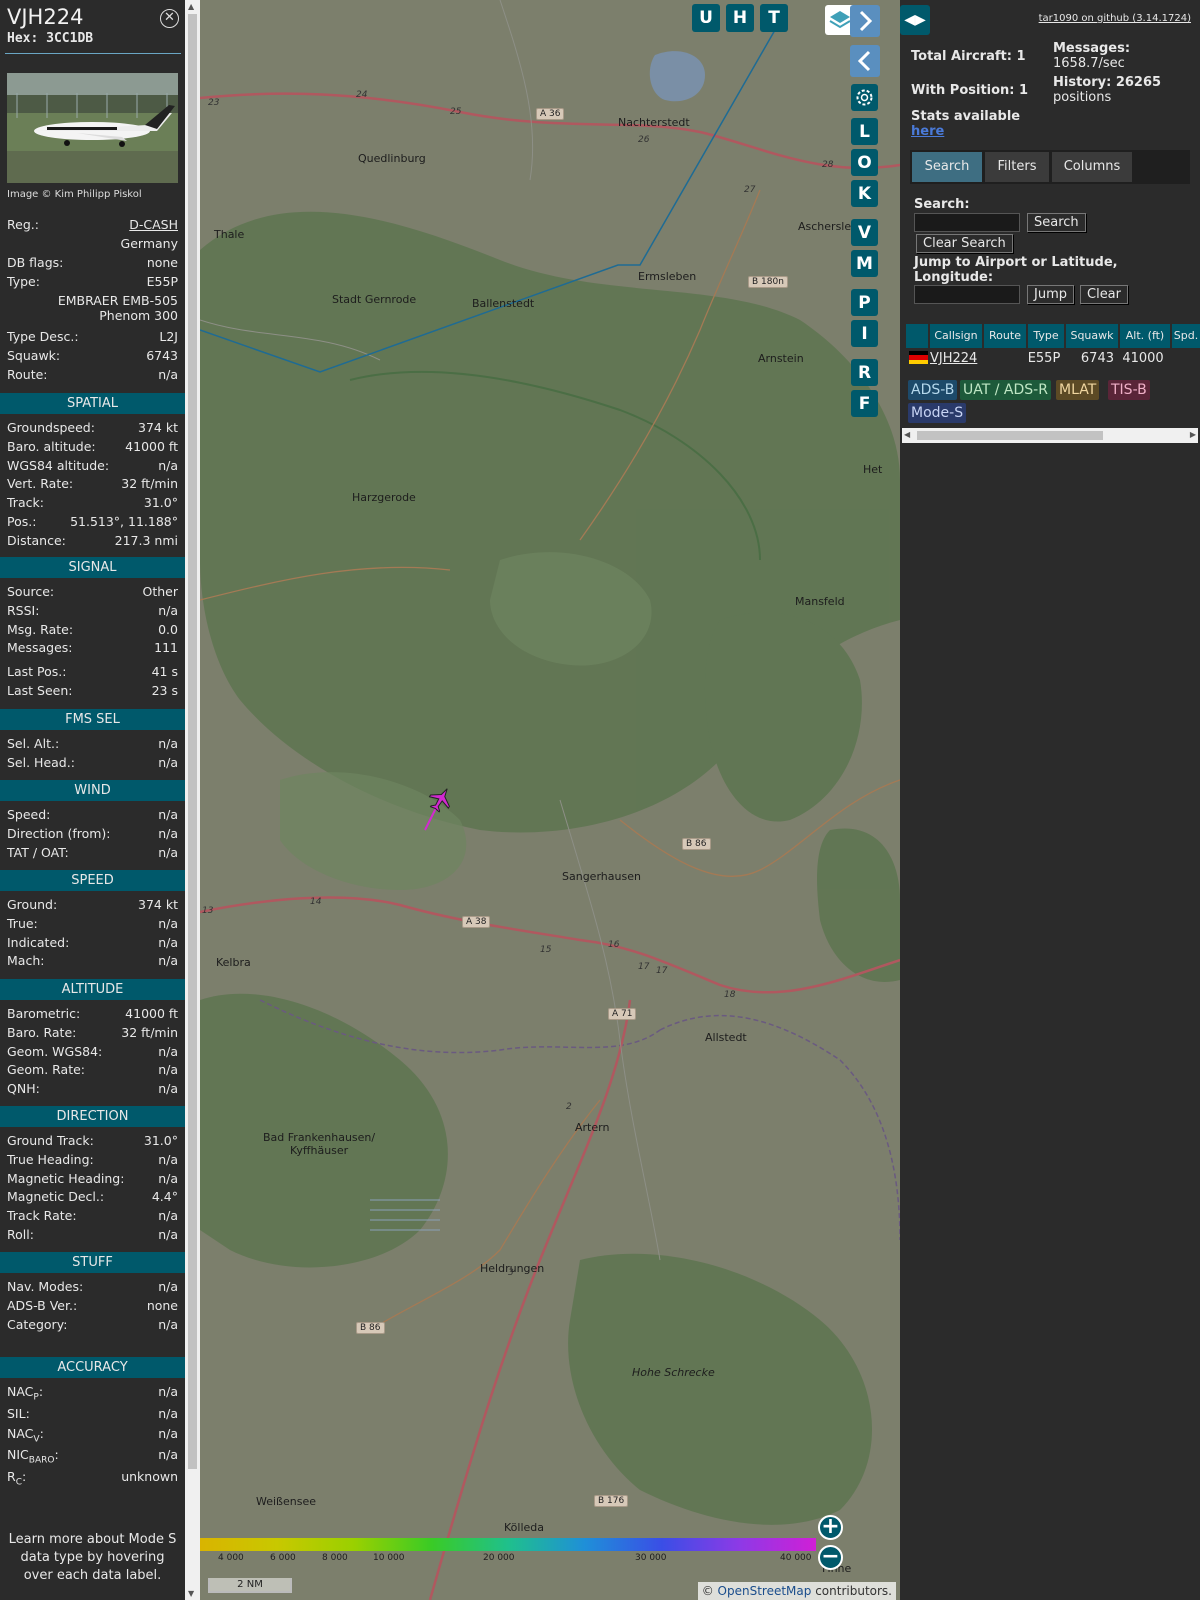  Describe the element at coordinates (92, 906) in the screenshot. I see `info-row: Ground: 374 kt` at that location.